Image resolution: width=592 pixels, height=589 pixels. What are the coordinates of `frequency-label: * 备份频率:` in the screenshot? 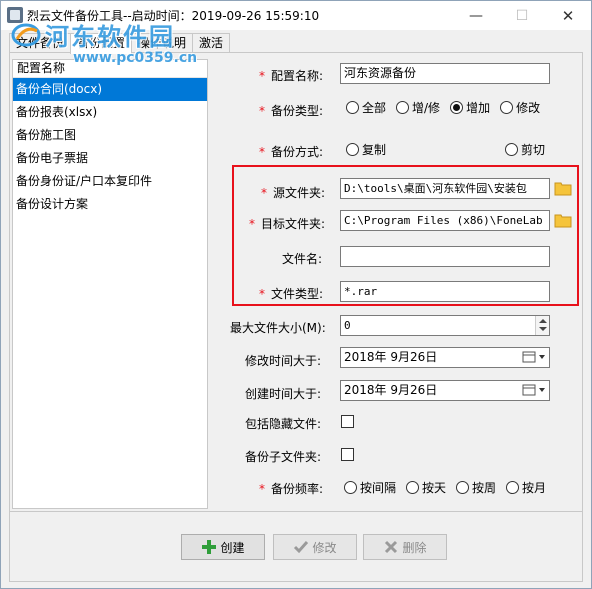 It's located at (291, 489).